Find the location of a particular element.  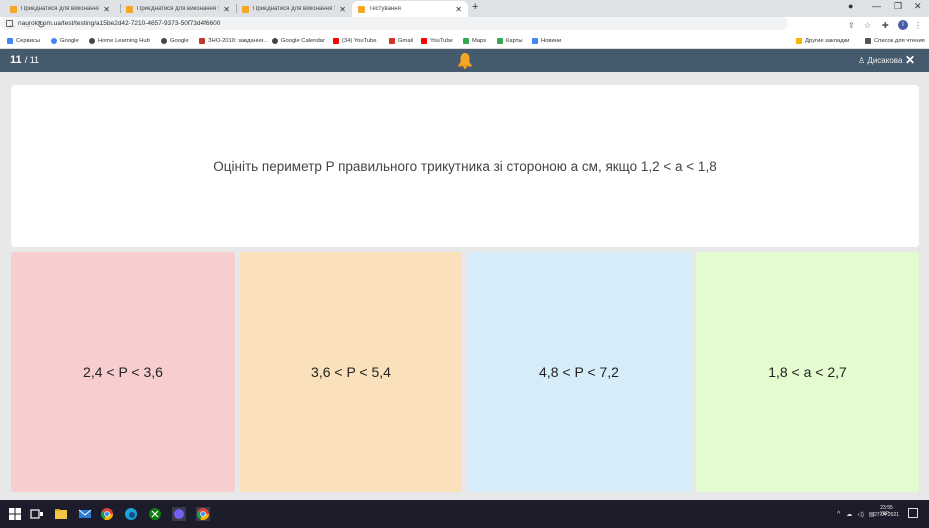

user-name-text: Дисакова is located at coordinates (885, 60).